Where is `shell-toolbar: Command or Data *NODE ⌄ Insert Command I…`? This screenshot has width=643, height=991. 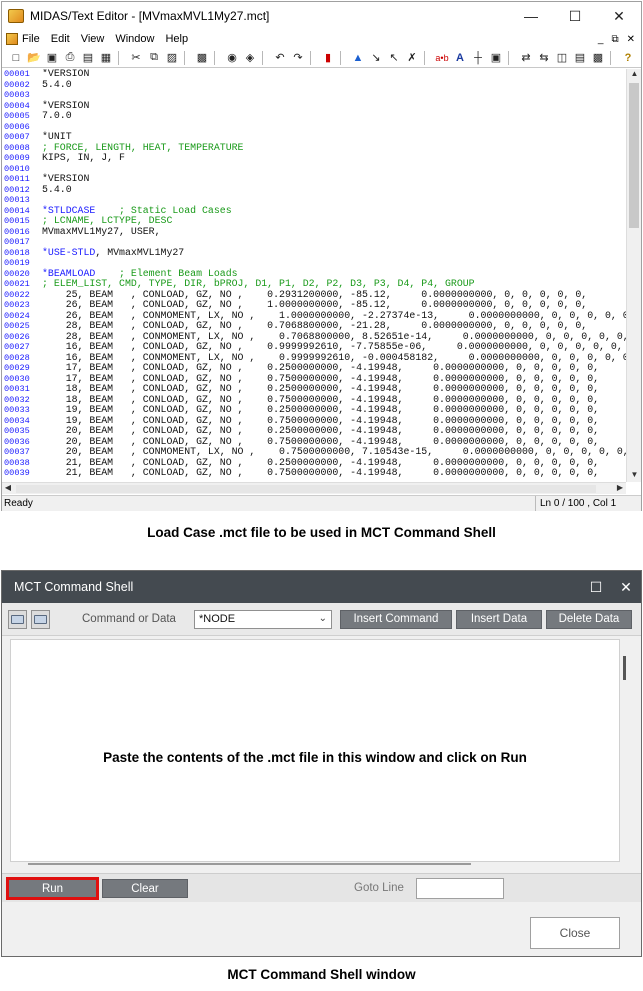 shell-toolbar: Command or Data *NODE ⌄ Insert Command I… is located at coordinates (321, 619).